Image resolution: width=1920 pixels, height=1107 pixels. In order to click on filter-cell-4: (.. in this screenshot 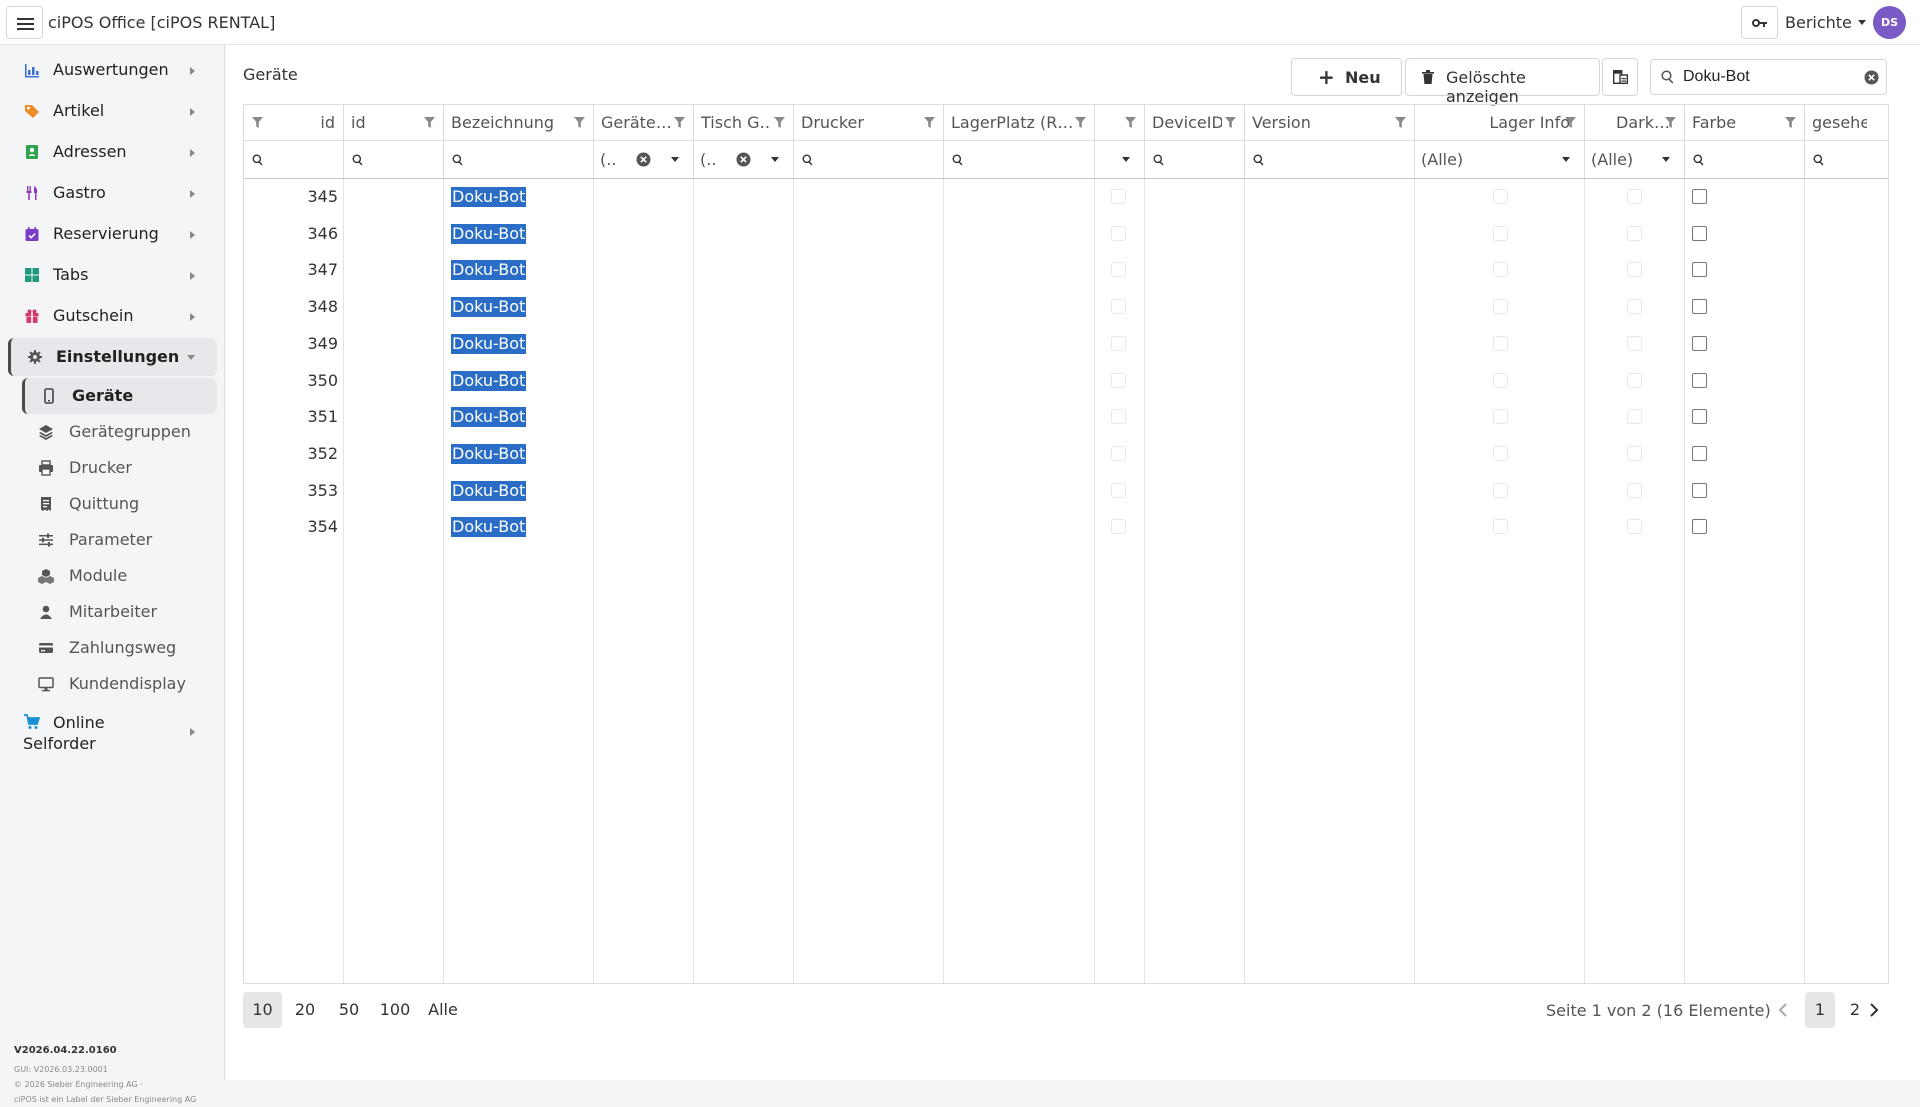, I will do `click(744, 159)`.